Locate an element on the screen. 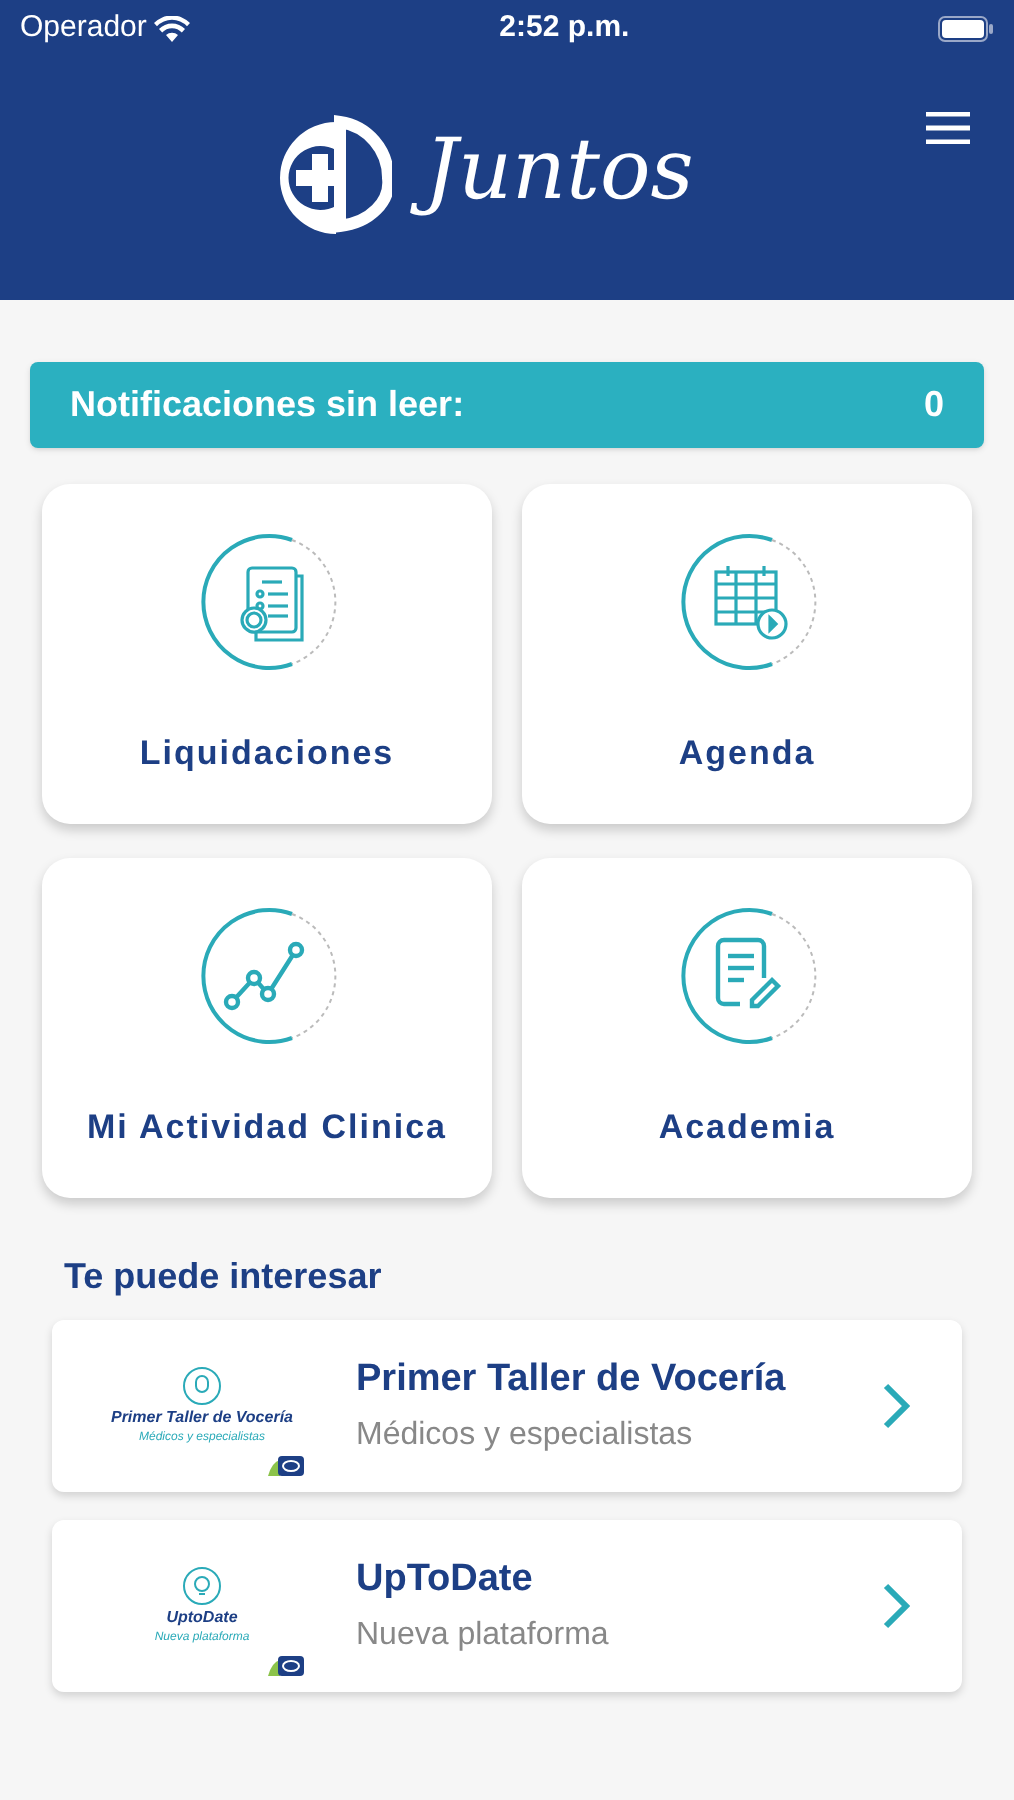 The width and height of the screenshot is (1014, 1800). suggestion-subtitle: Médicos y especialistas is located at coordinates (525, 1436).